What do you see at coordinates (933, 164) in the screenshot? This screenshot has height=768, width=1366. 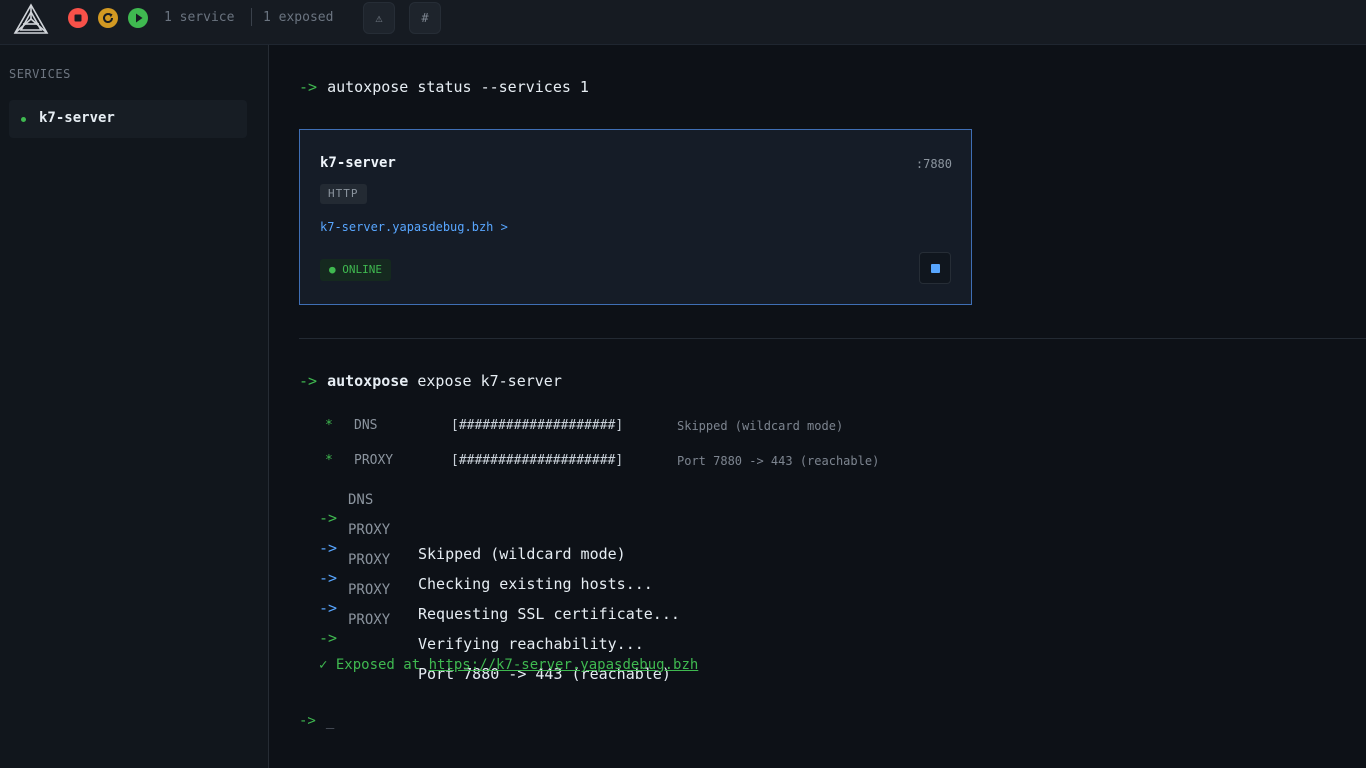 I see `service-port: :7880` at bounding box center [933, 164].